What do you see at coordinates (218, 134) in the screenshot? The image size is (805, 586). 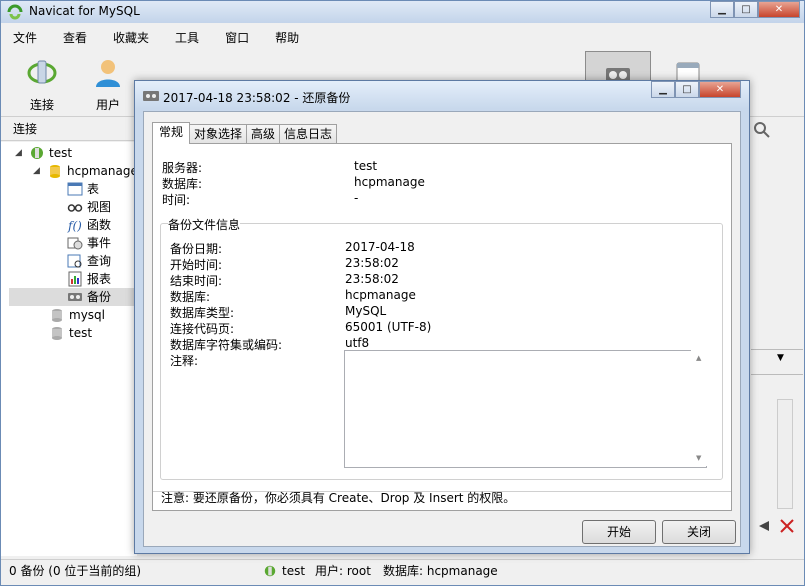 I see `tab-object-selection: 对象选择` at bounding box center [218, 134].